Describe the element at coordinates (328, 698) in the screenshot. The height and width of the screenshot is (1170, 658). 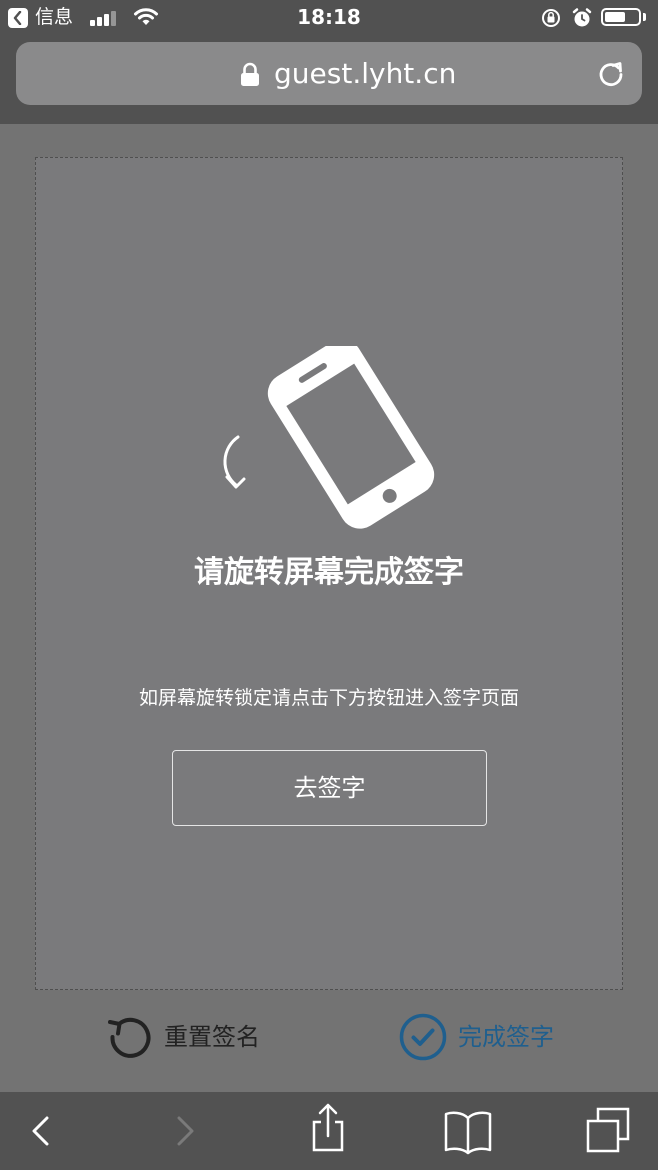
I see `rotate-hint: 如屏幕旋转锁定请点击下方按钮进入签字页面` at that location.